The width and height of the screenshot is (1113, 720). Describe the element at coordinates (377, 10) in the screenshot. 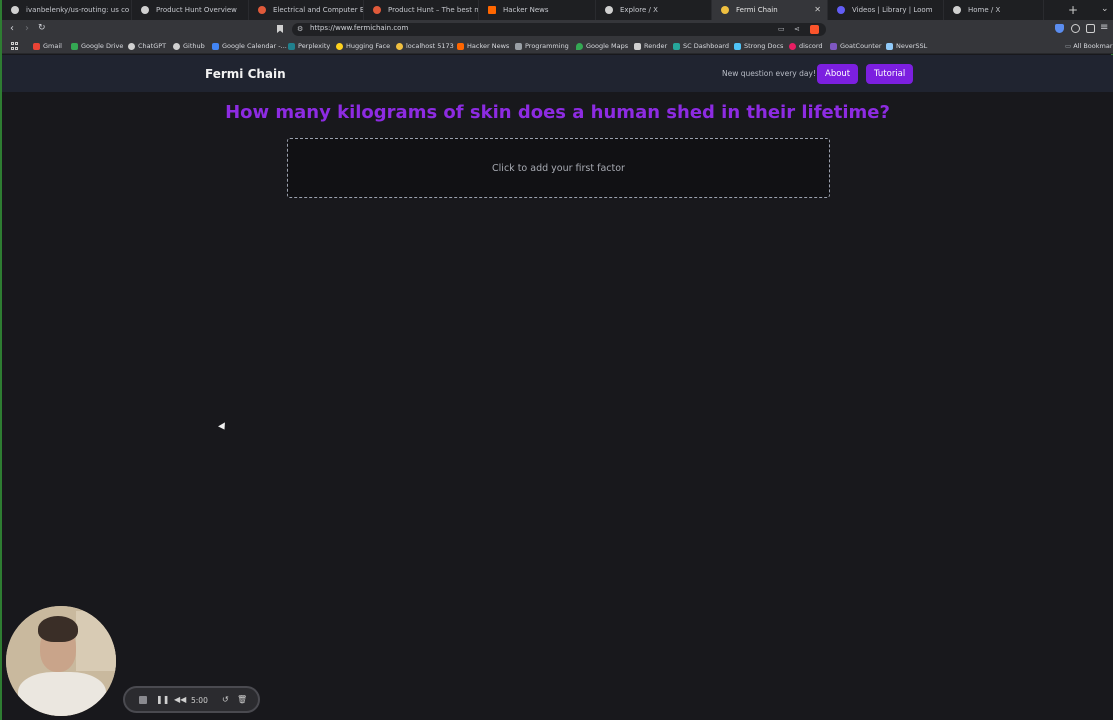

I see `product-hunt-icon` at that location.